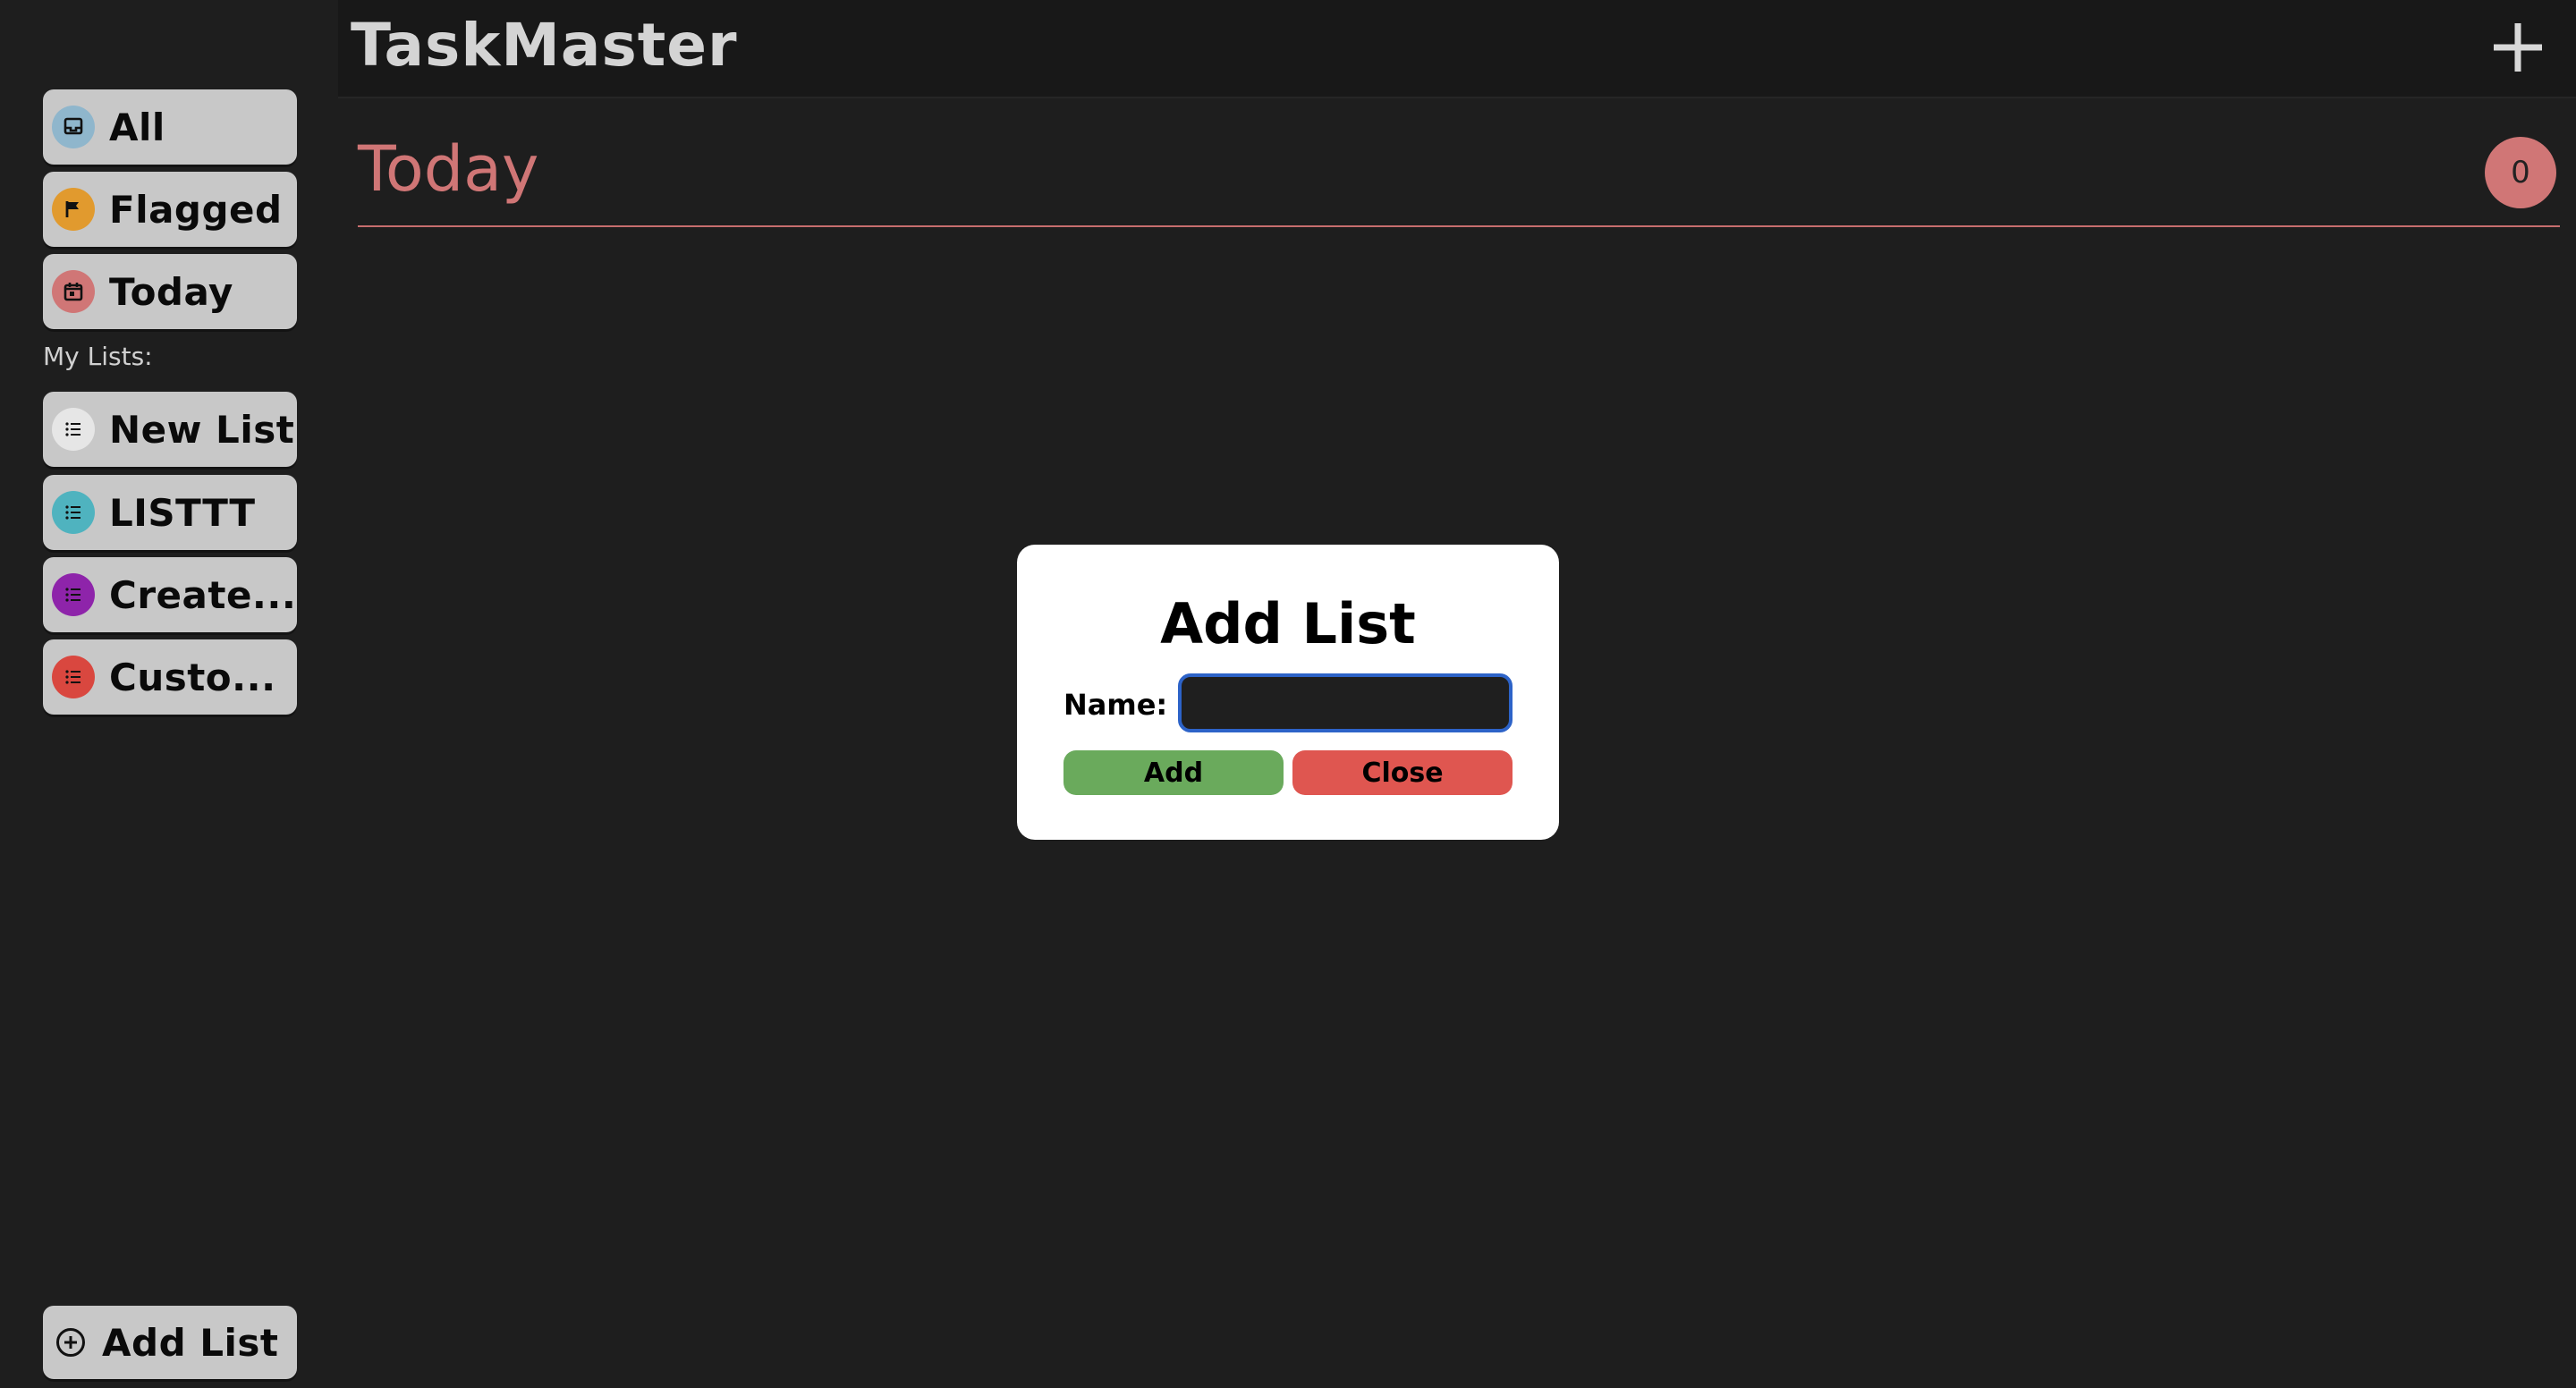 Image resolution: width=2576 pixels, height=1388 pixels. What do you see at coordinates (182, 513) in the screenshot?
I see `sidebar-item-label: LISTTT` at bounding box center [182, 513].